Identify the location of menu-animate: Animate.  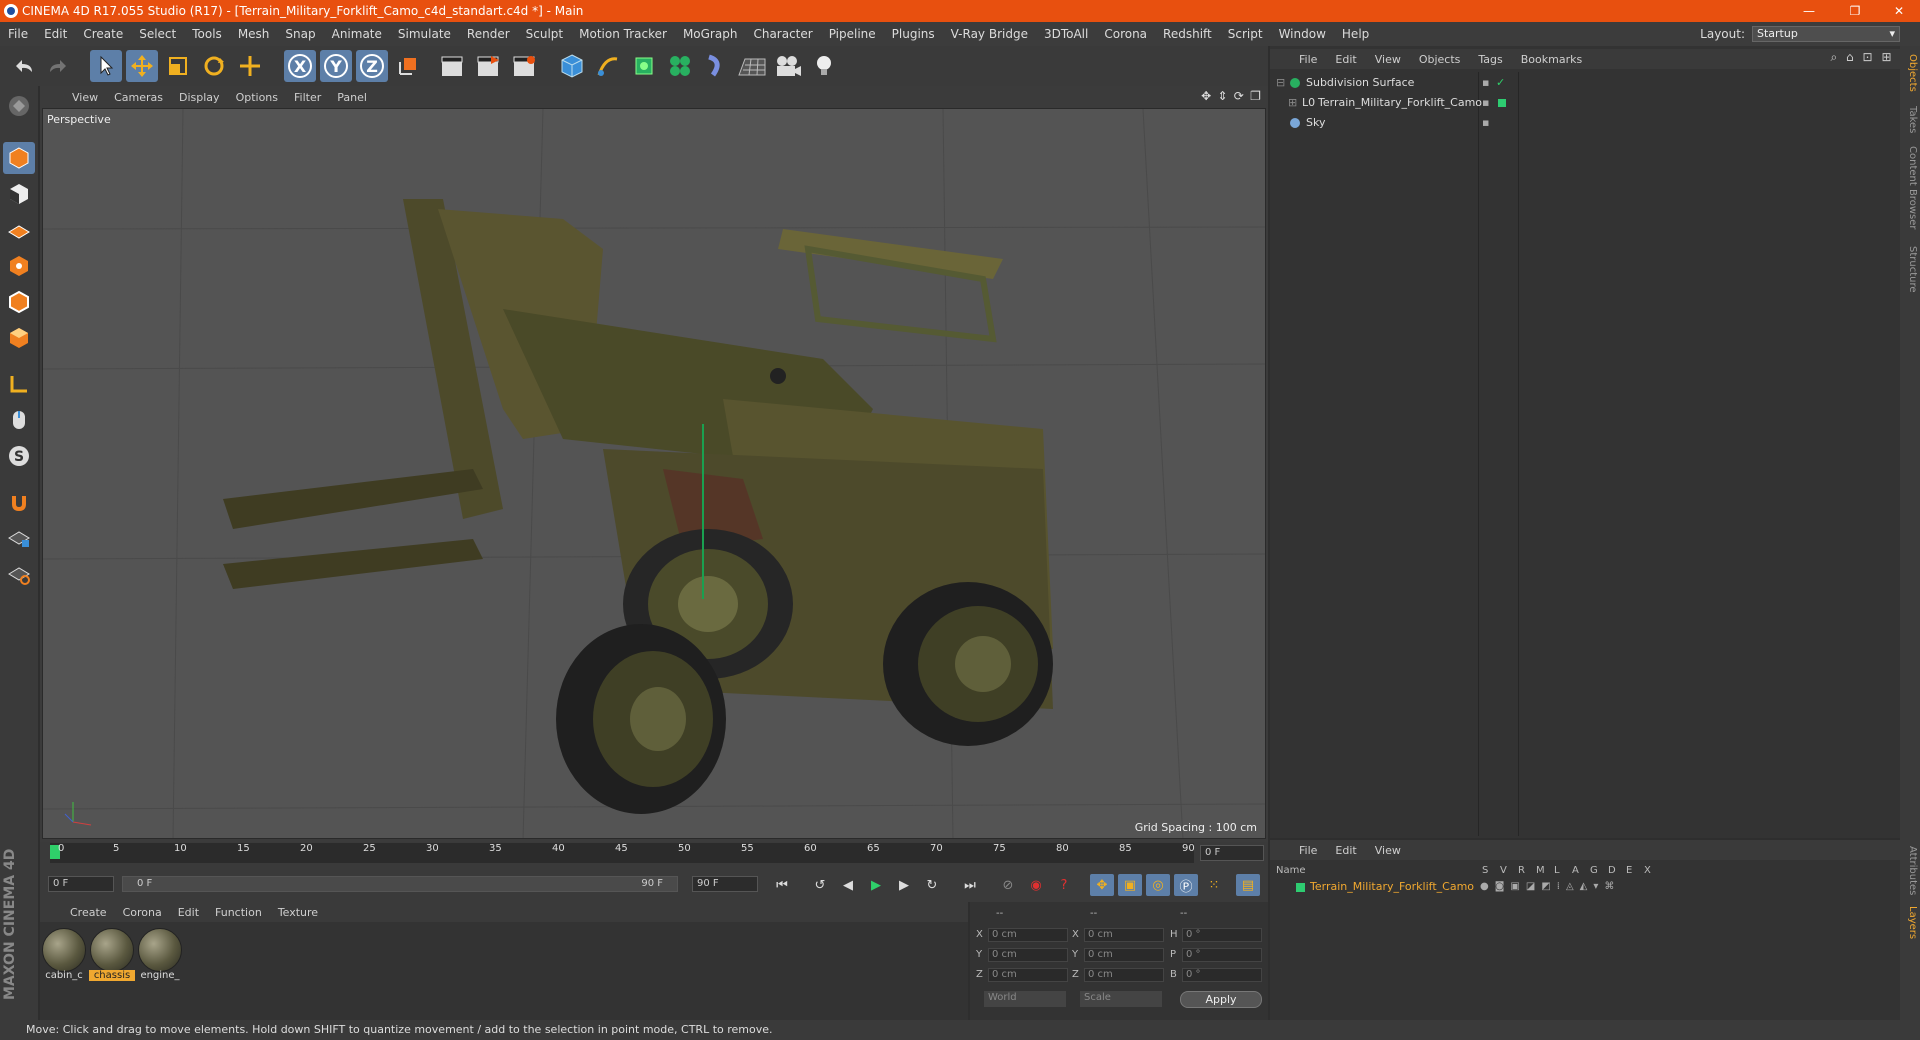
(357, 34).